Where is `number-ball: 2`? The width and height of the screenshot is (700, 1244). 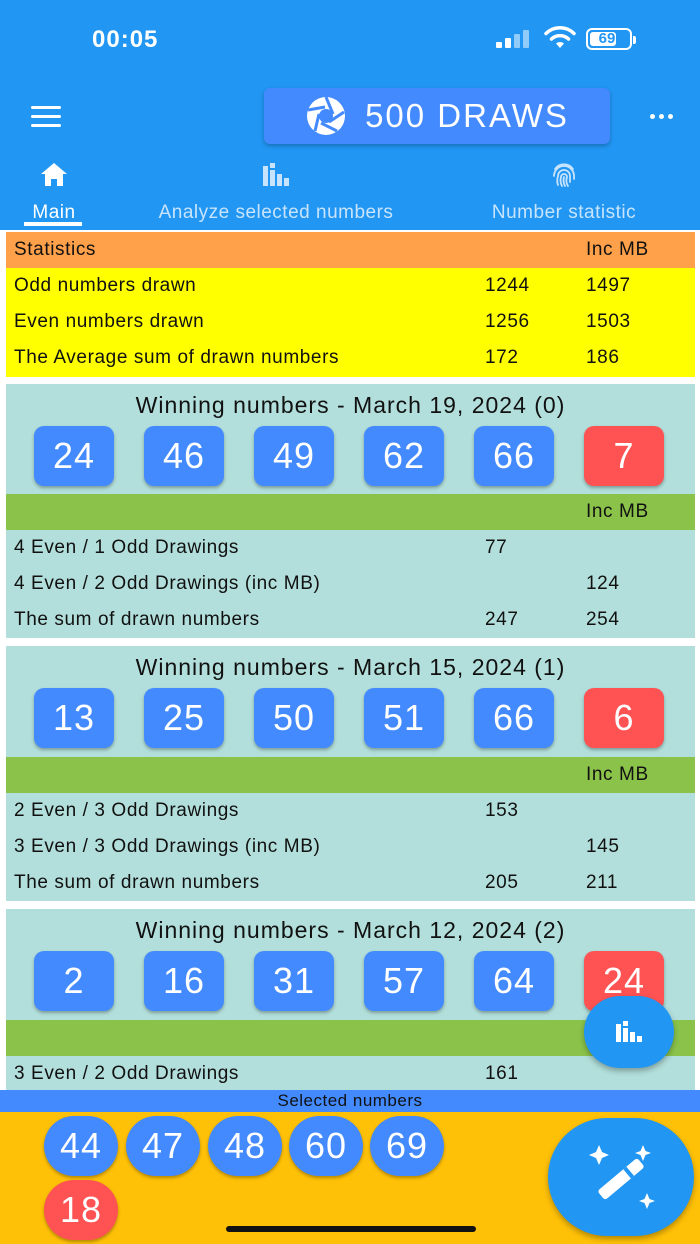
number-ball: 2 is located at coordinates (74, 981).